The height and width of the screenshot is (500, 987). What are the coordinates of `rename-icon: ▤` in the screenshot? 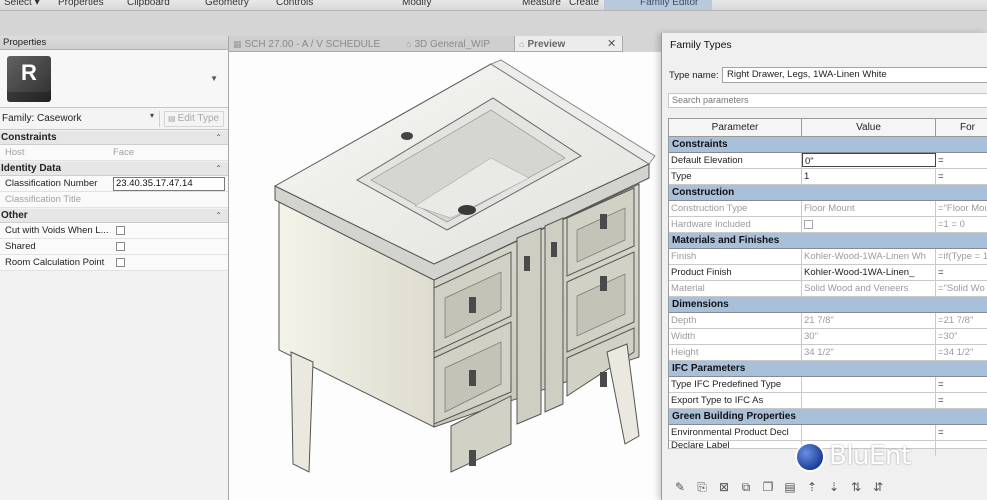 It's located at (790, 487).